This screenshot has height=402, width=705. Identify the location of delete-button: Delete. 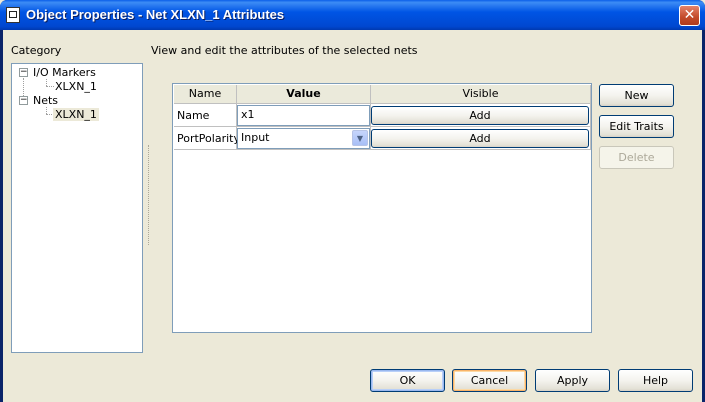
(636, 157).